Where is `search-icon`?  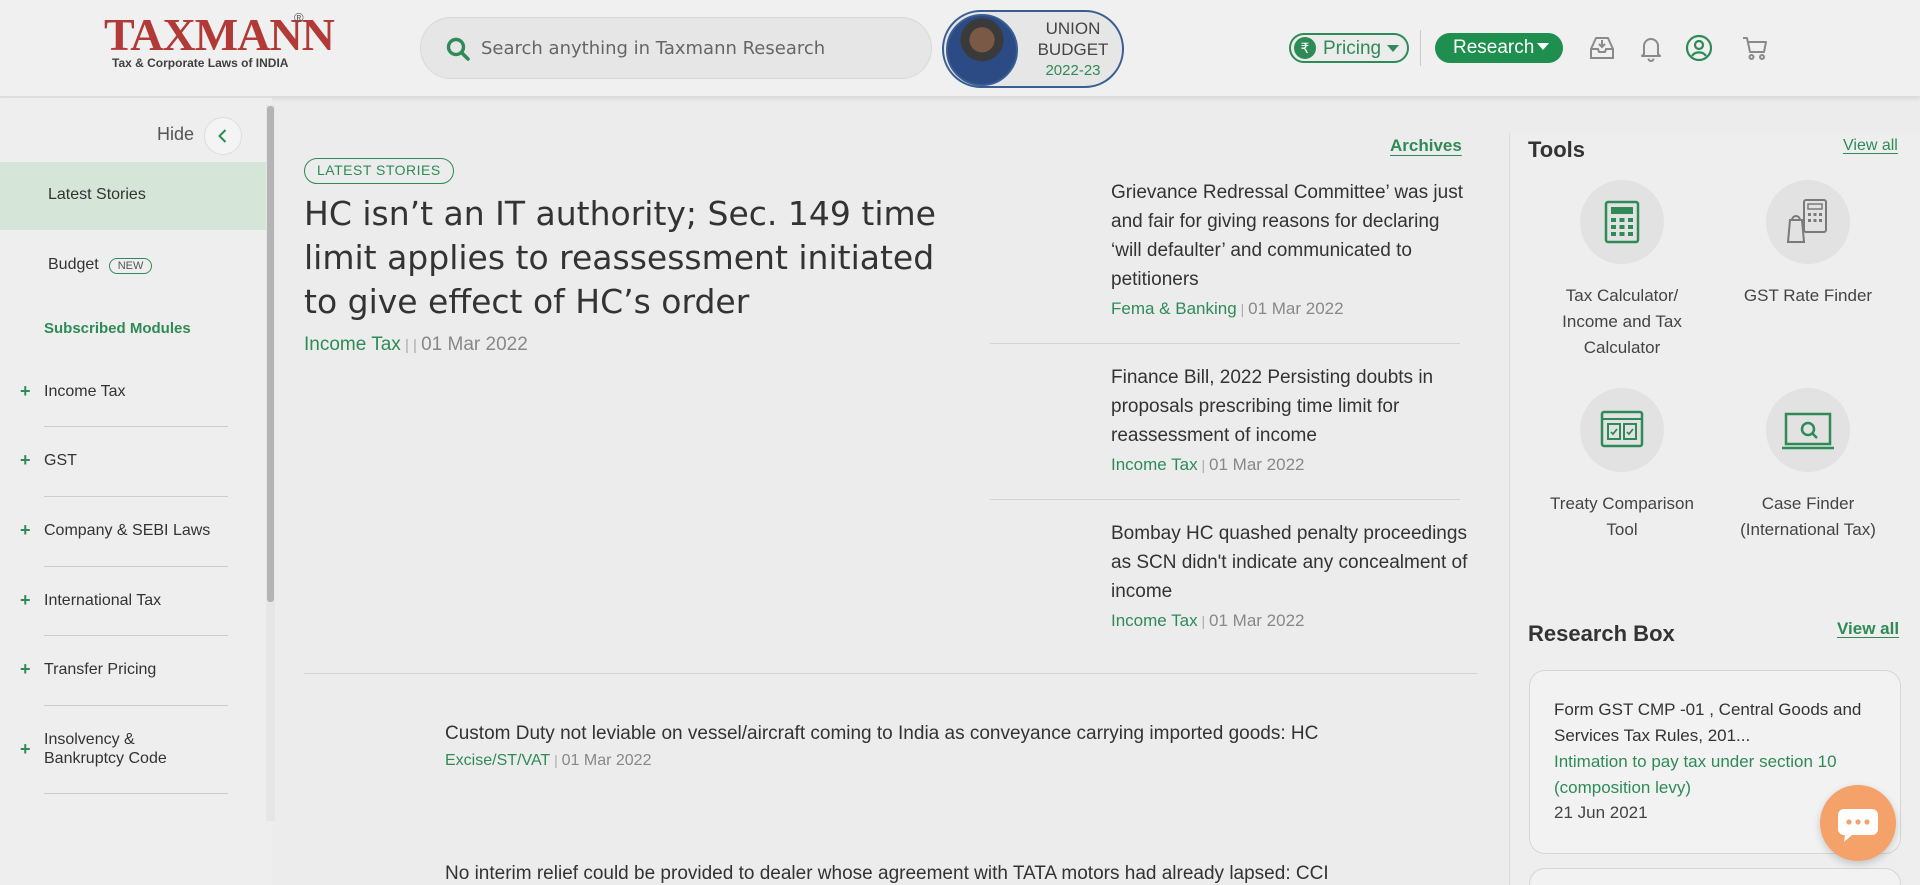 search-icon is located at coordinates (458, 49).